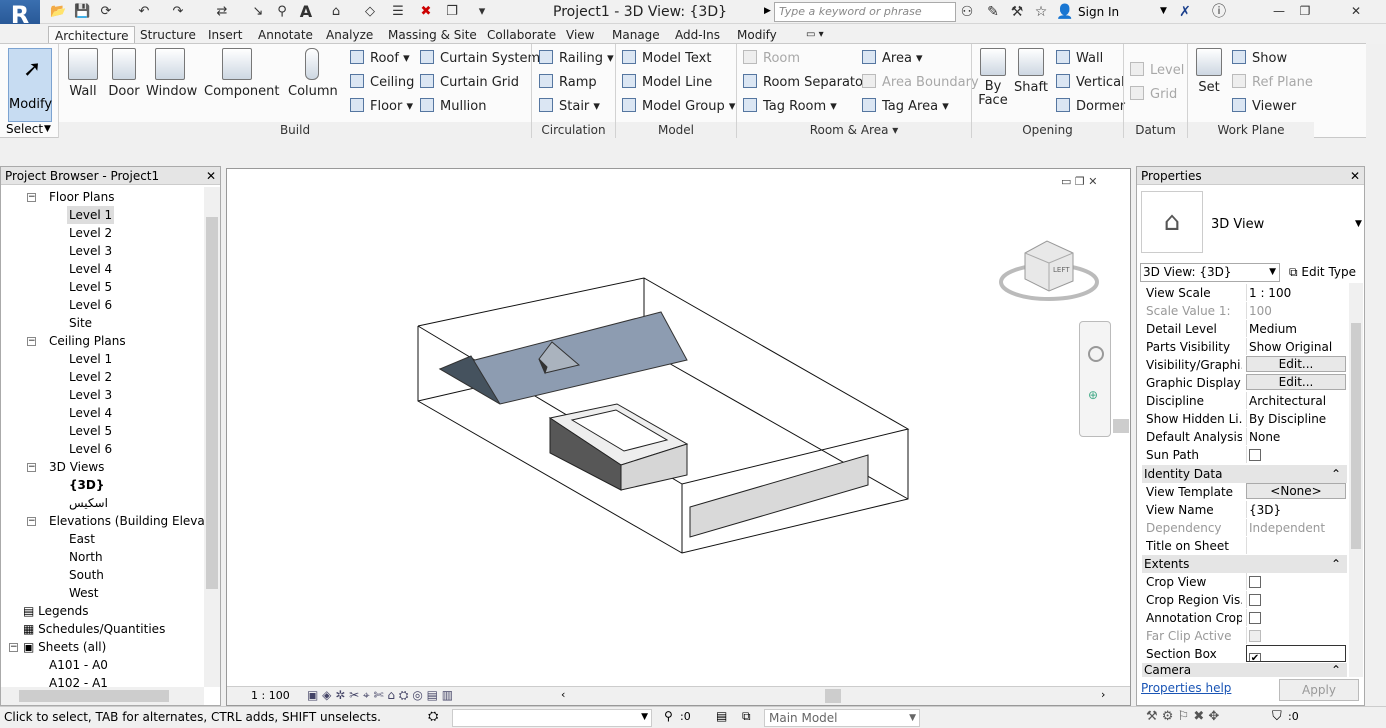  What do you see at coordinates (842, 718) in the screenshot?
I see `design-option-dropdown: Main Model ▼` at bounding box center [842, 718].